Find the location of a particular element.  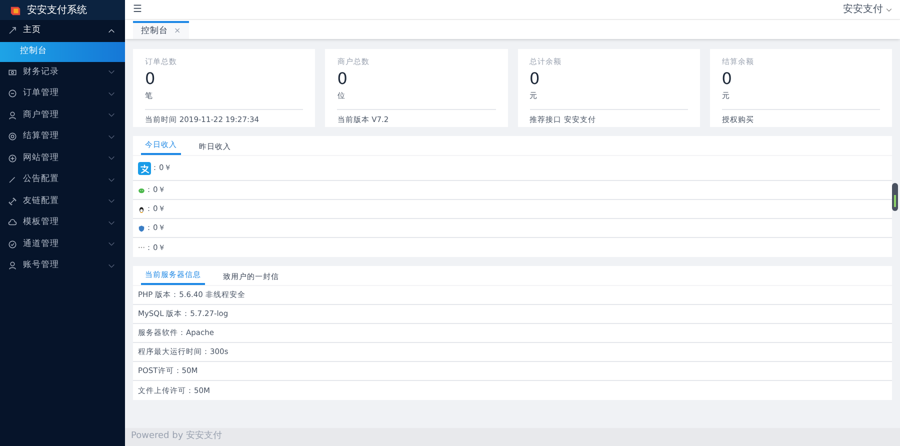

app-title: 安安支付系统 is located at coordinates (57, 11).